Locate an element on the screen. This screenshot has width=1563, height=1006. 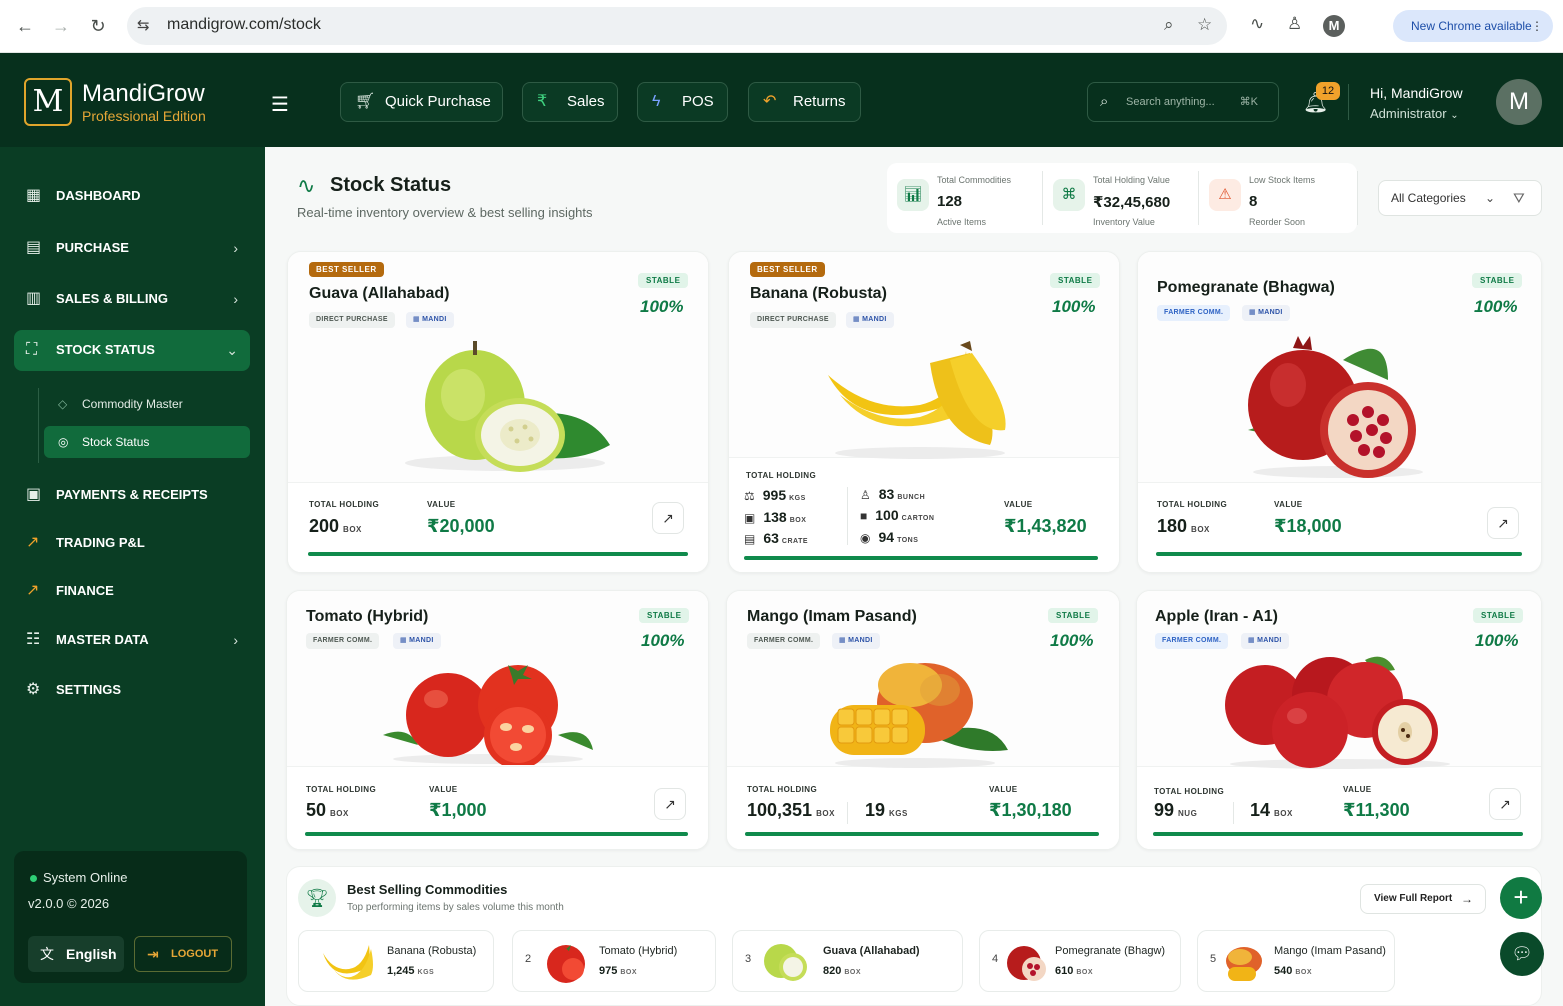
pos-label: POS is located at coordinates (698, 101).